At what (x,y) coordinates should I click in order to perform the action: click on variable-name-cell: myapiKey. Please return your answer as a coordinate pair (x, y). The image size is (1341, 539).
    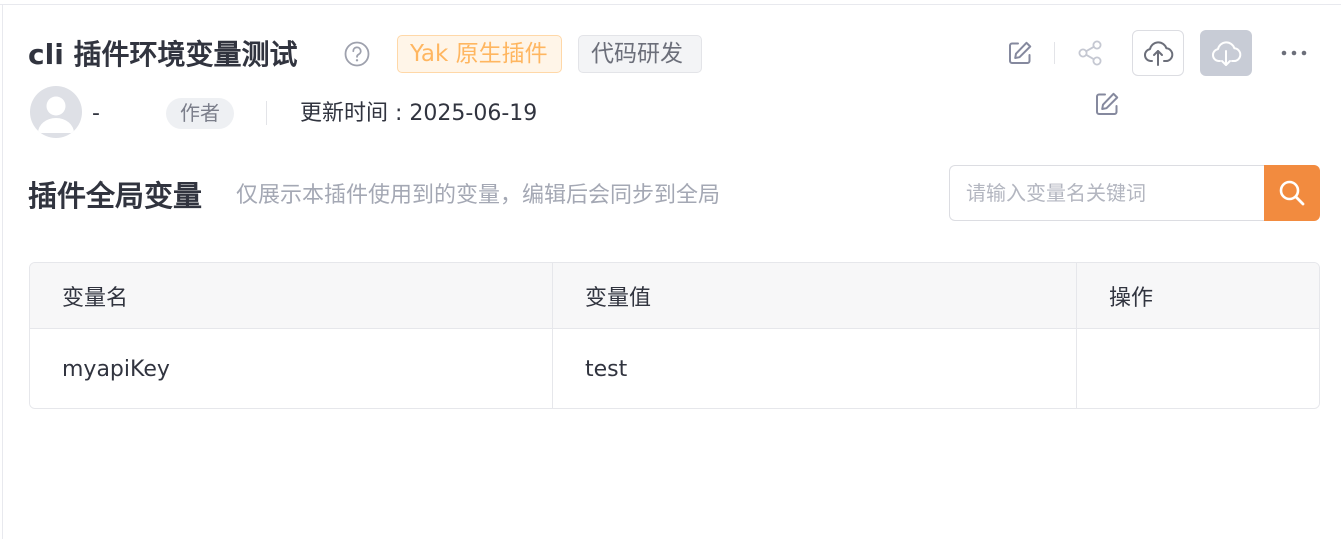
    Looking at the image, I should click on (291, 368).